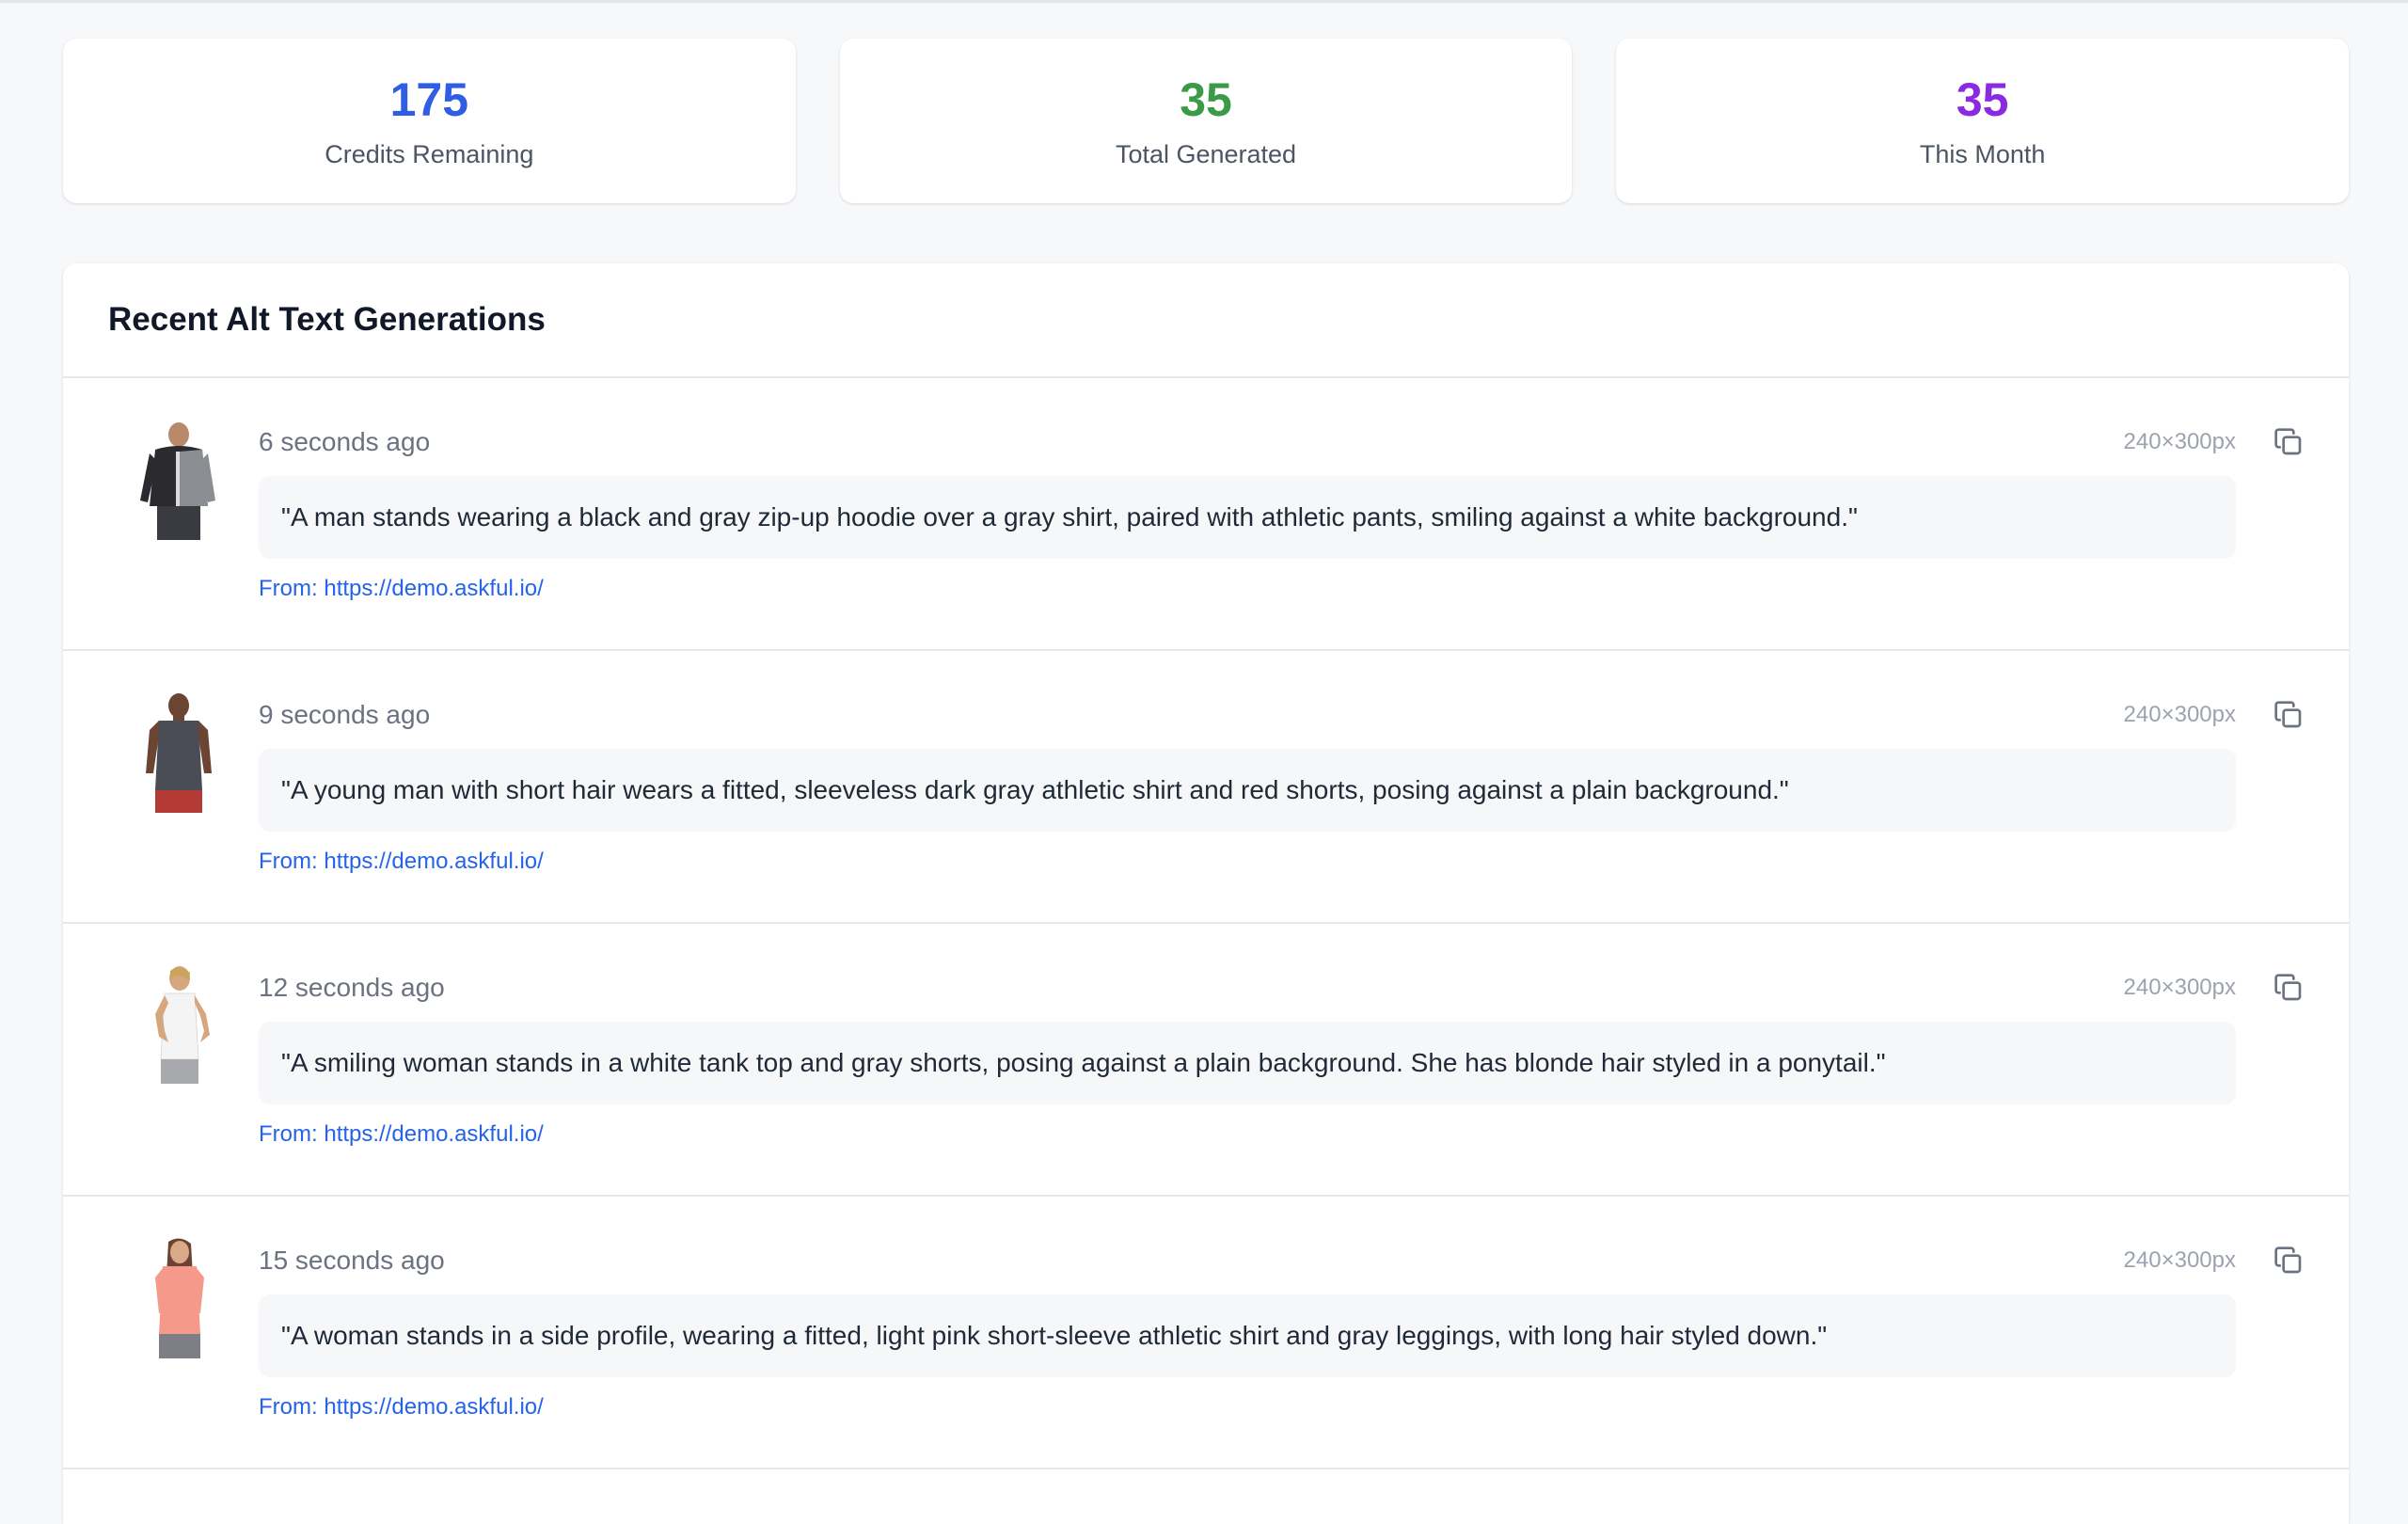  I want to click on credits-remaining-value: 175, so click(429, 100).